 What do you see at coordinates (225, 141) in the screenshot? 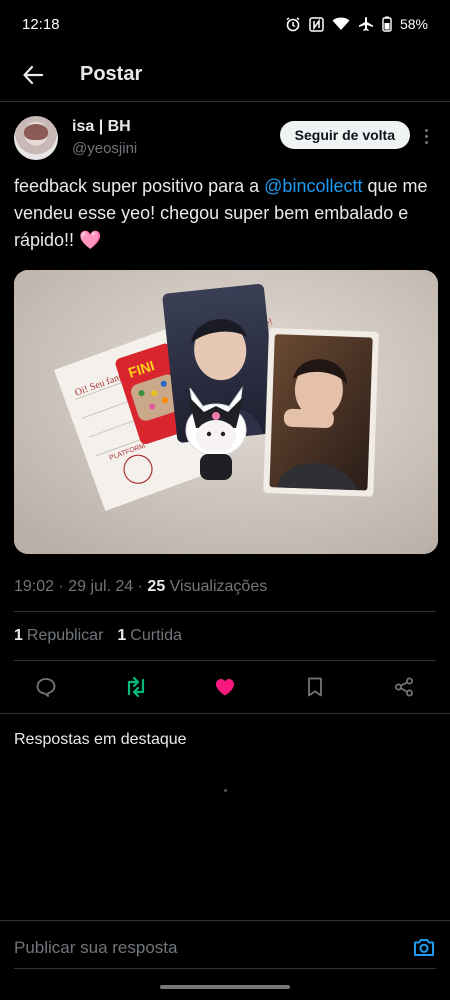
I see `tweet-author: isa | BH @yeosjini Seguir de volta` at bounding box center [225, 141].